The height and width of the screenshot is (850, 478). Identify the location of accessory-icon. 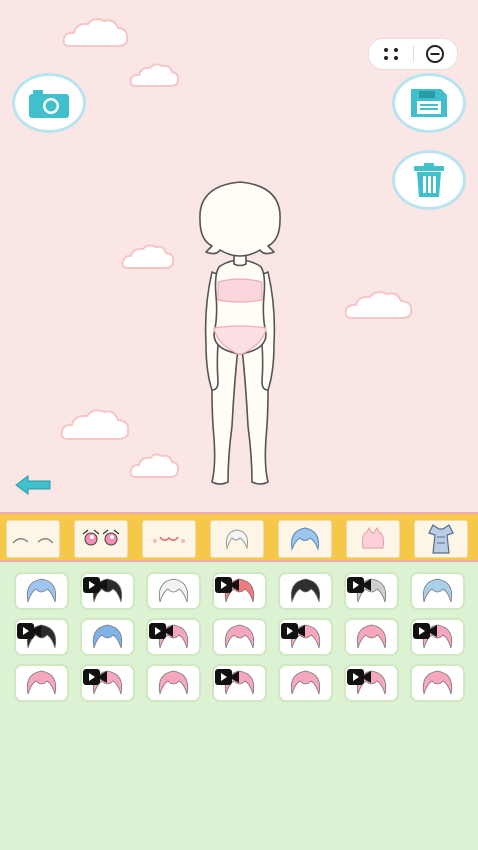
(373, 537).